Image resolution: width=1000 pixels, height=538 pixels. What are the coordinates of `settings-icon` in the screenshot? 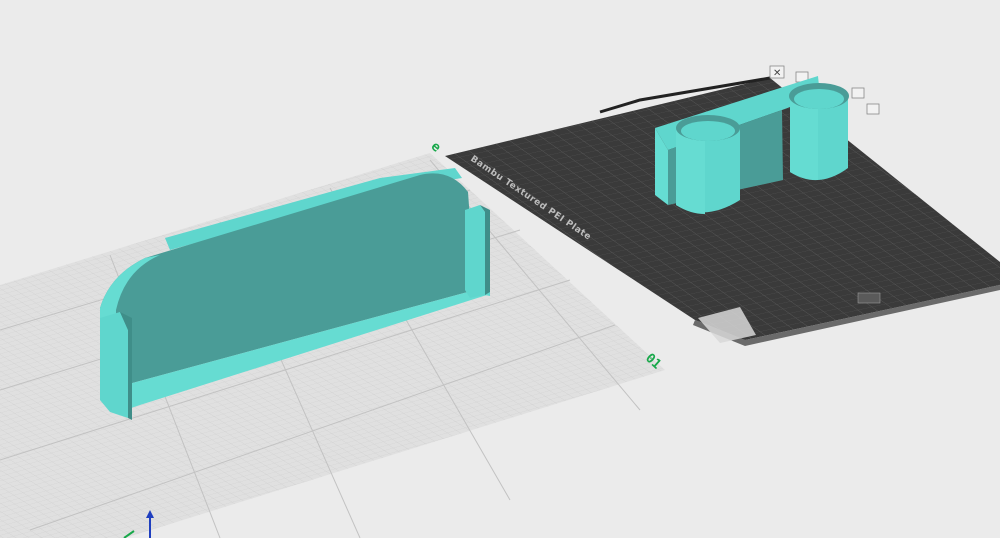 It's located at (873, 109).